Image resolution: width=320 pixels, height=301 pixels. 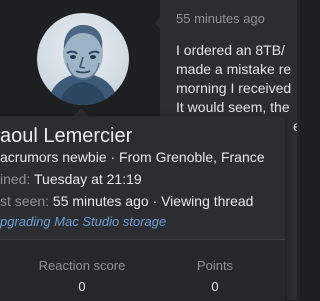 What do you see at coordinates (25, 201) in the screenshot?
I see `last-seen-label: st seen:` at bounding box center [25, 201].